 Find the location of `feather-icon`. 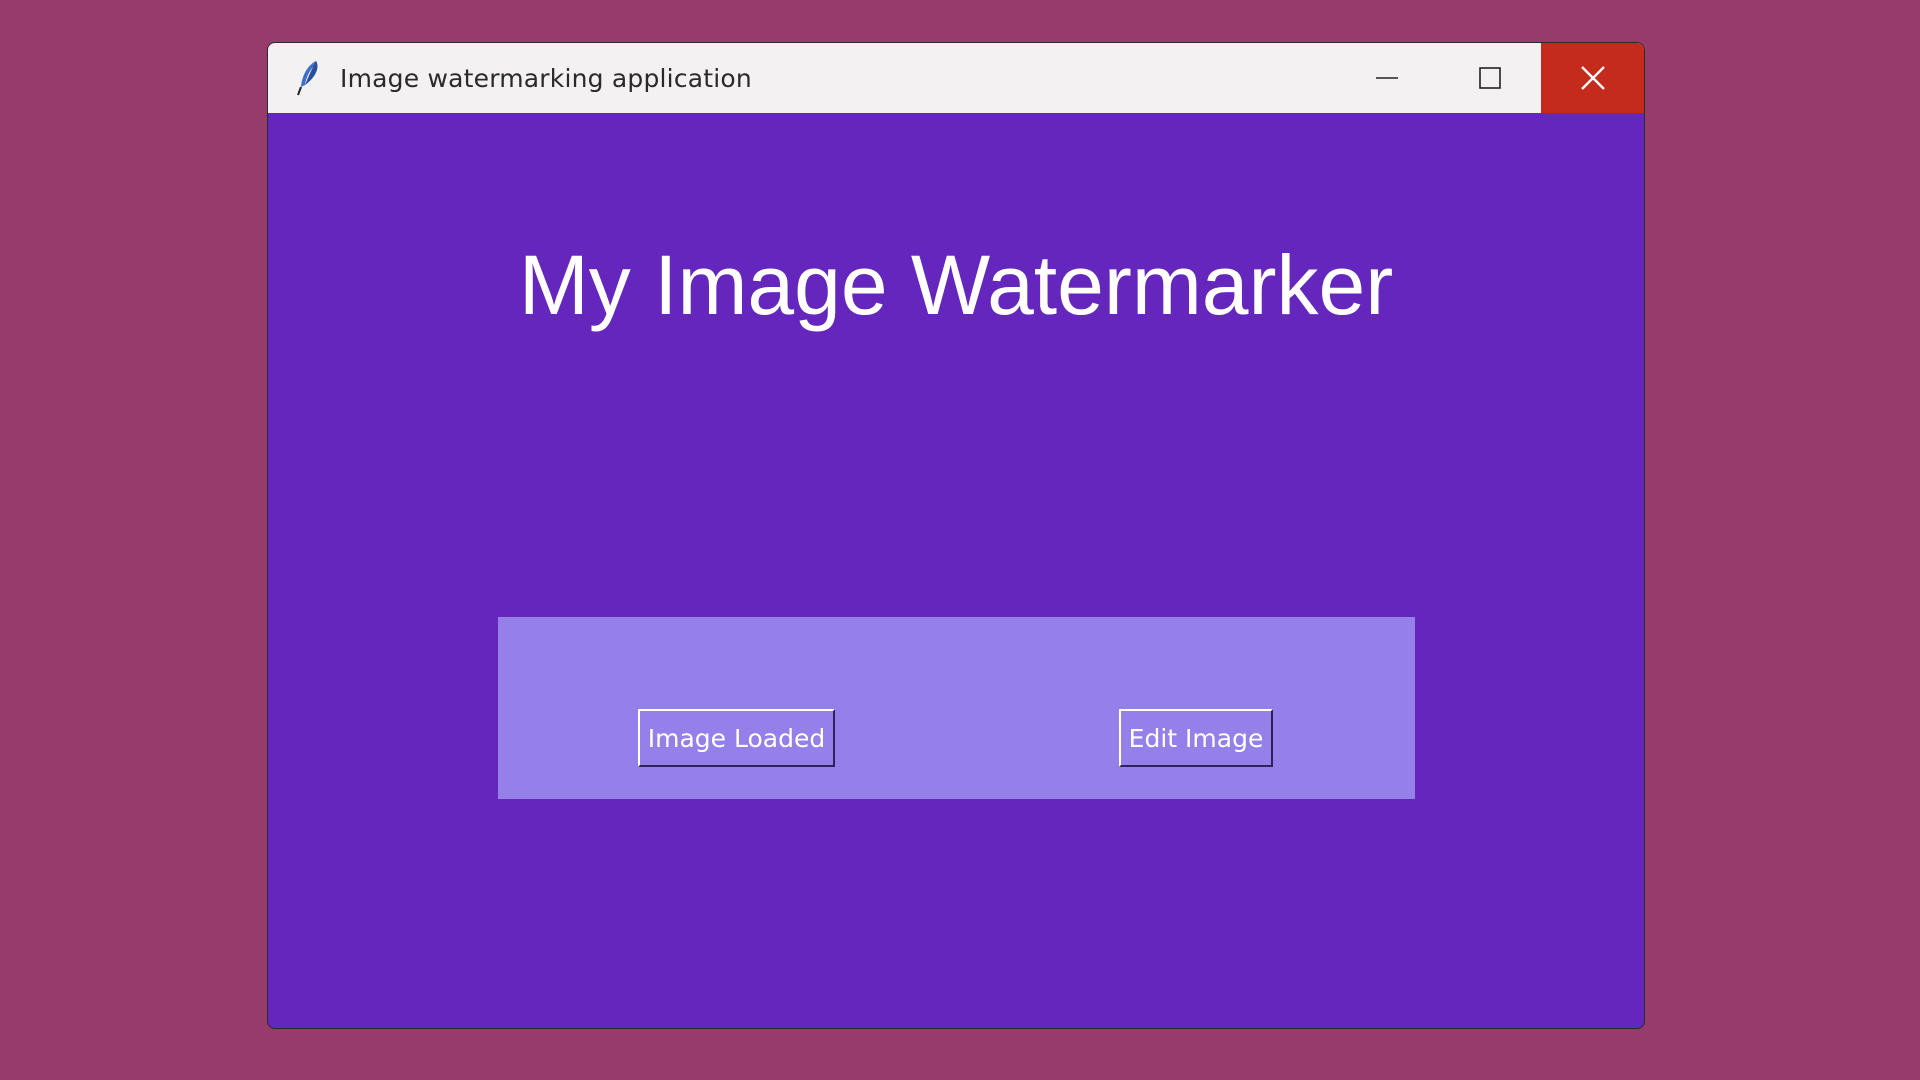

feather-icon is located at coordinates (309, 78).